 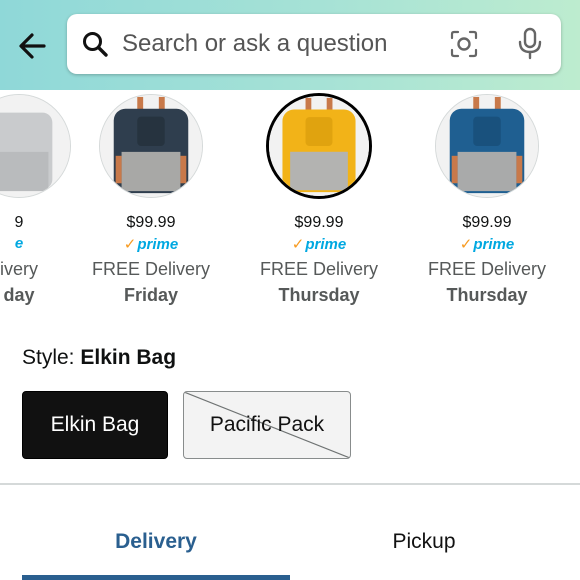 I want to click on section-divider, so click(x=290, y=484).